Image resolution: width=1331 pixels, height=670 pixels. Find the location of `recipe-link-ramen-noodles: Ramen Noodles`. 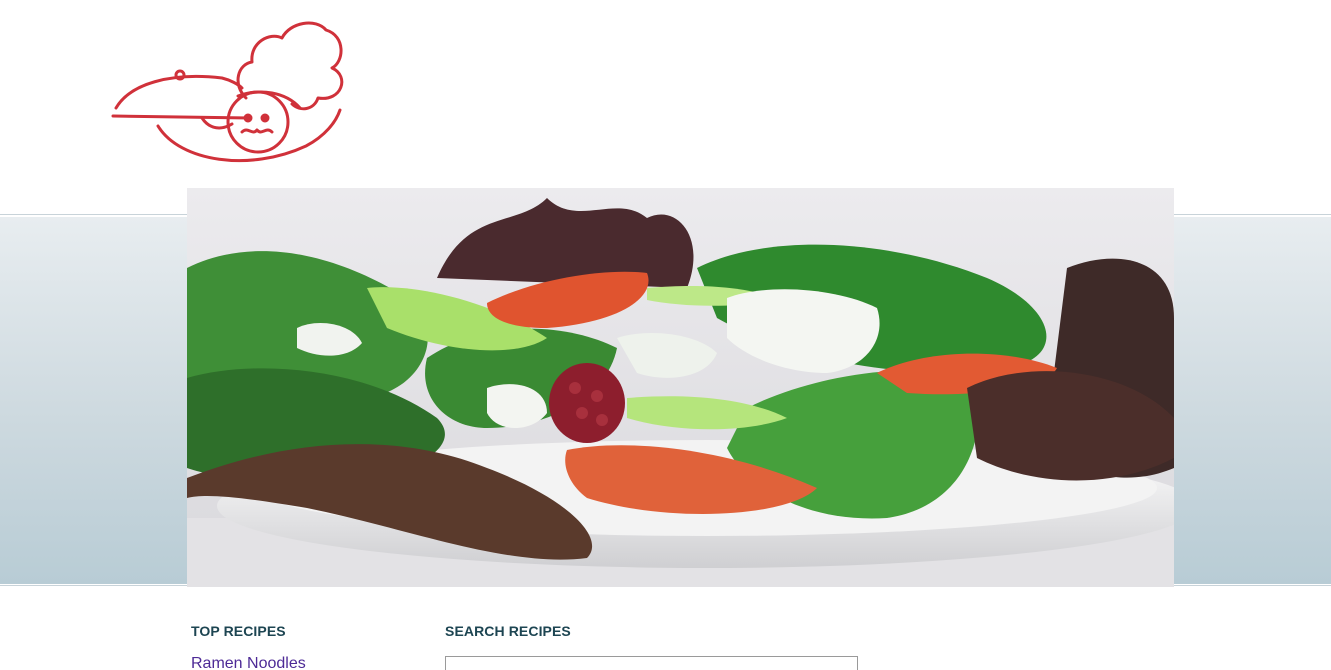

recipe-link-ramen-noodles: Ramen Noodles is located at coordinates (248, 662).